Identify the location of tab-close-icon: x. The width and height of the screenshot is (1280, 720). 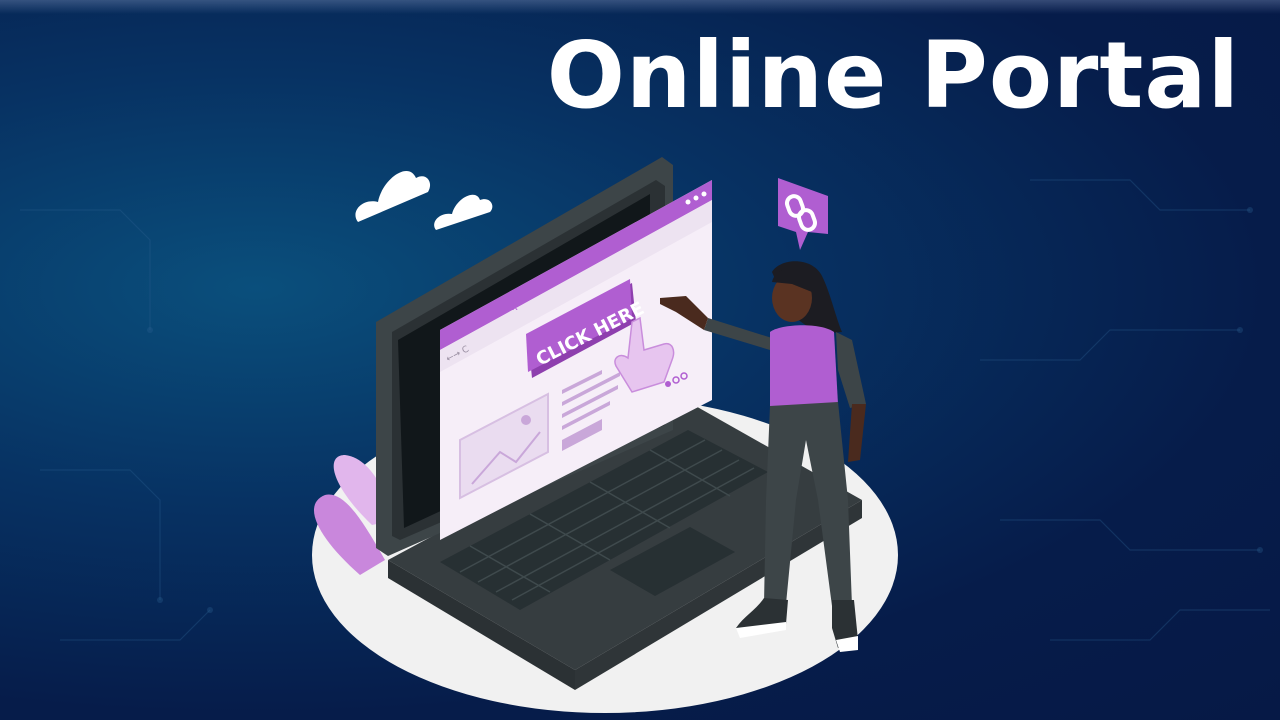
(515, 307).